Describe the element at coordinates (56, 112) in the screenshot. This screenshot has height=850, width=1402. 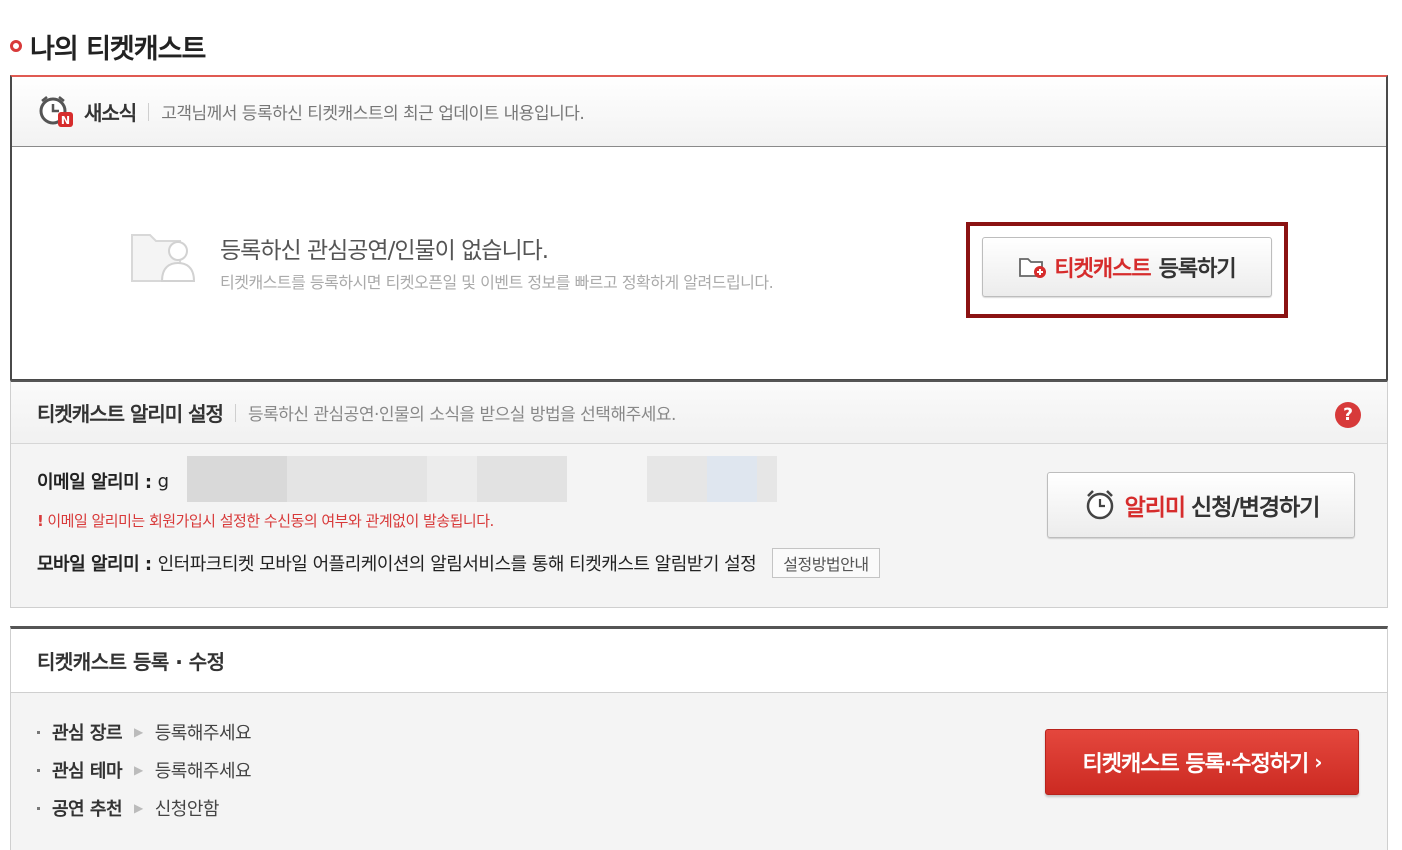
I see `news-clock-icon: N` at that location.